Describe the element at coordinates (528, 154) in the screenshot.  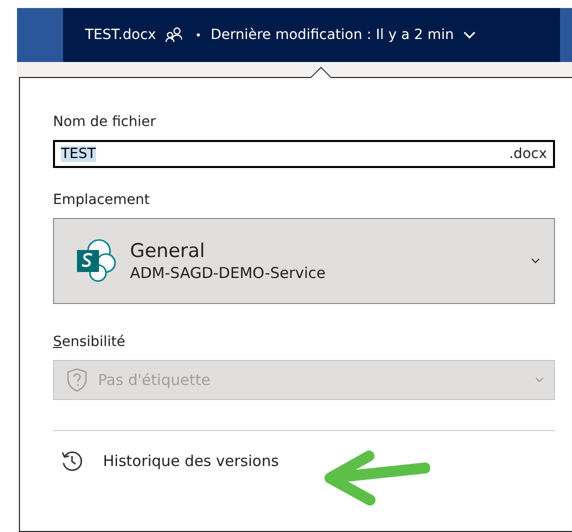
I see `file-extension: .docx` at that location.